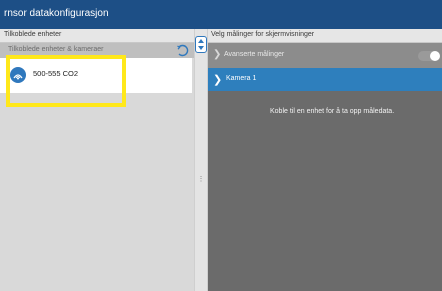  I want to click on camera-list-item: ❯ Kamera 1, so click(325, 79).